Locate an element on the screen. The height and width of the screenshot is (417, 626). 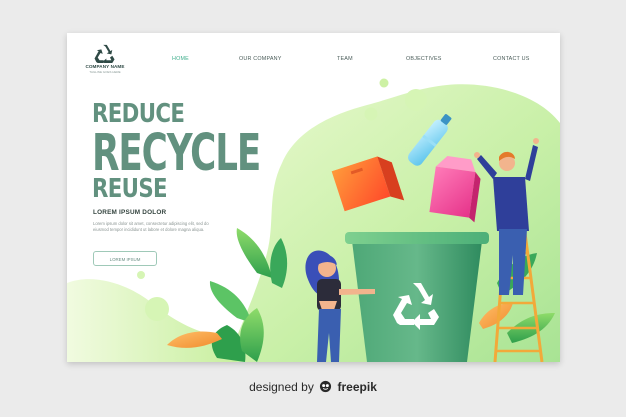
attribution: designed by freepik is located at coordinates (313, 387).